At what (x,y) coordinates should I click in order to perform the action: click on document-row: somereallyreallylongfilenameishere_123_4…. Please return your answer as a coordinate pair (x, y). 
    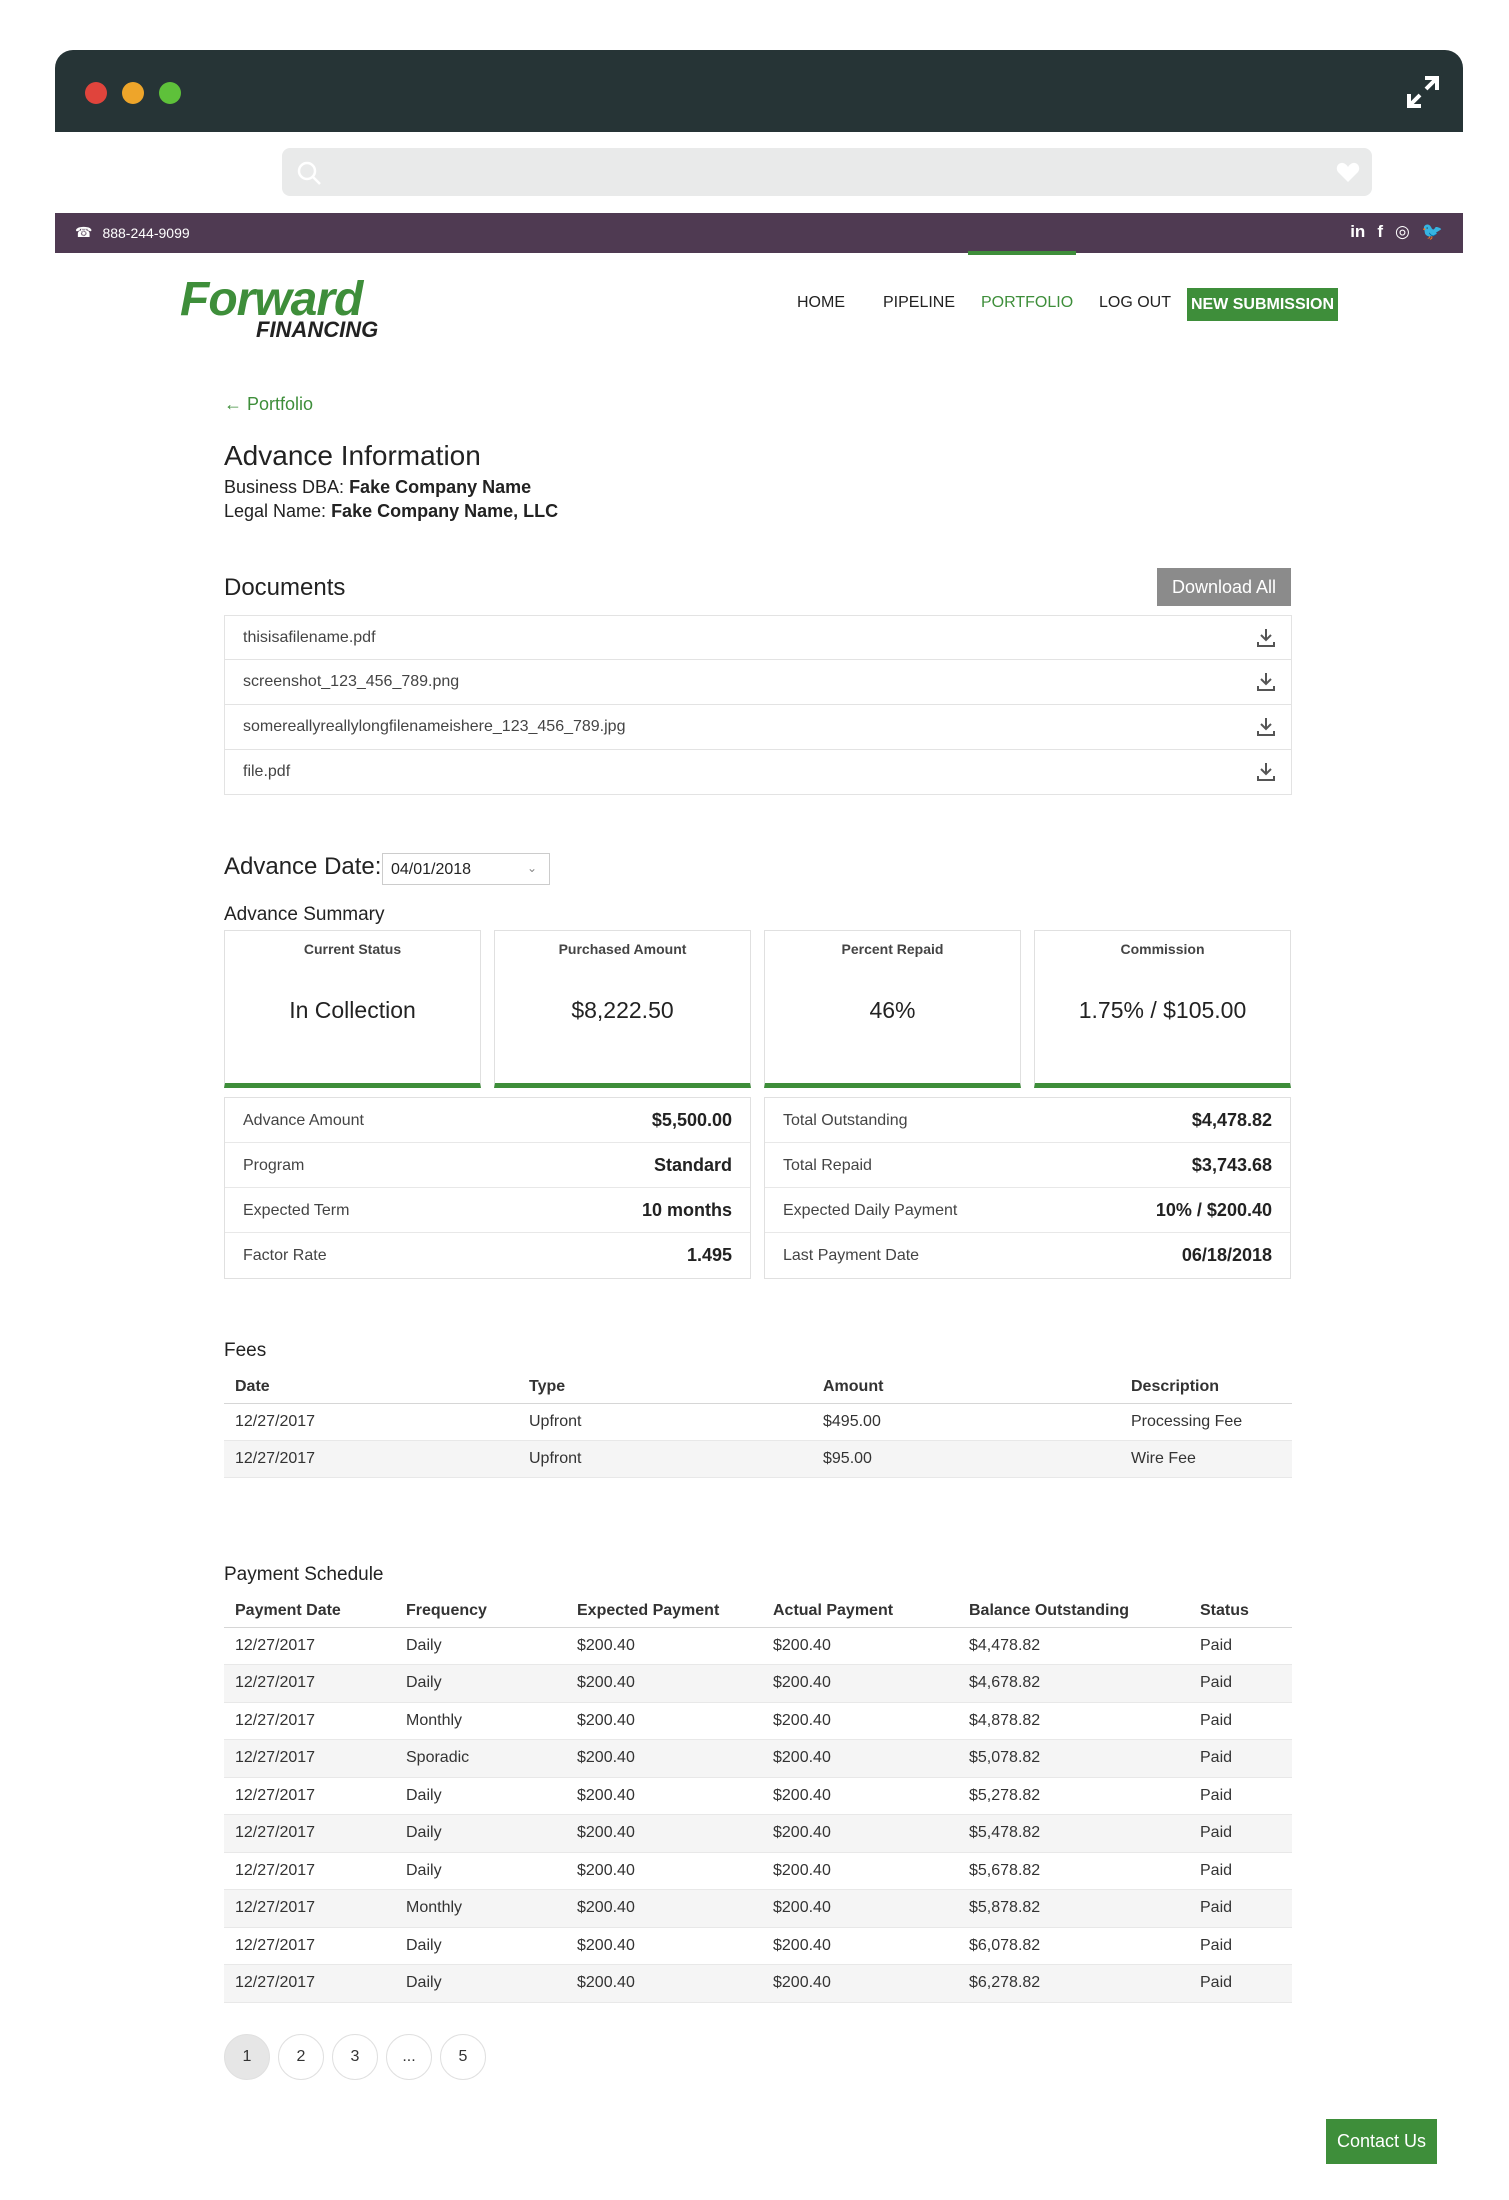
    Looking at the image, I should click on (758, 727).